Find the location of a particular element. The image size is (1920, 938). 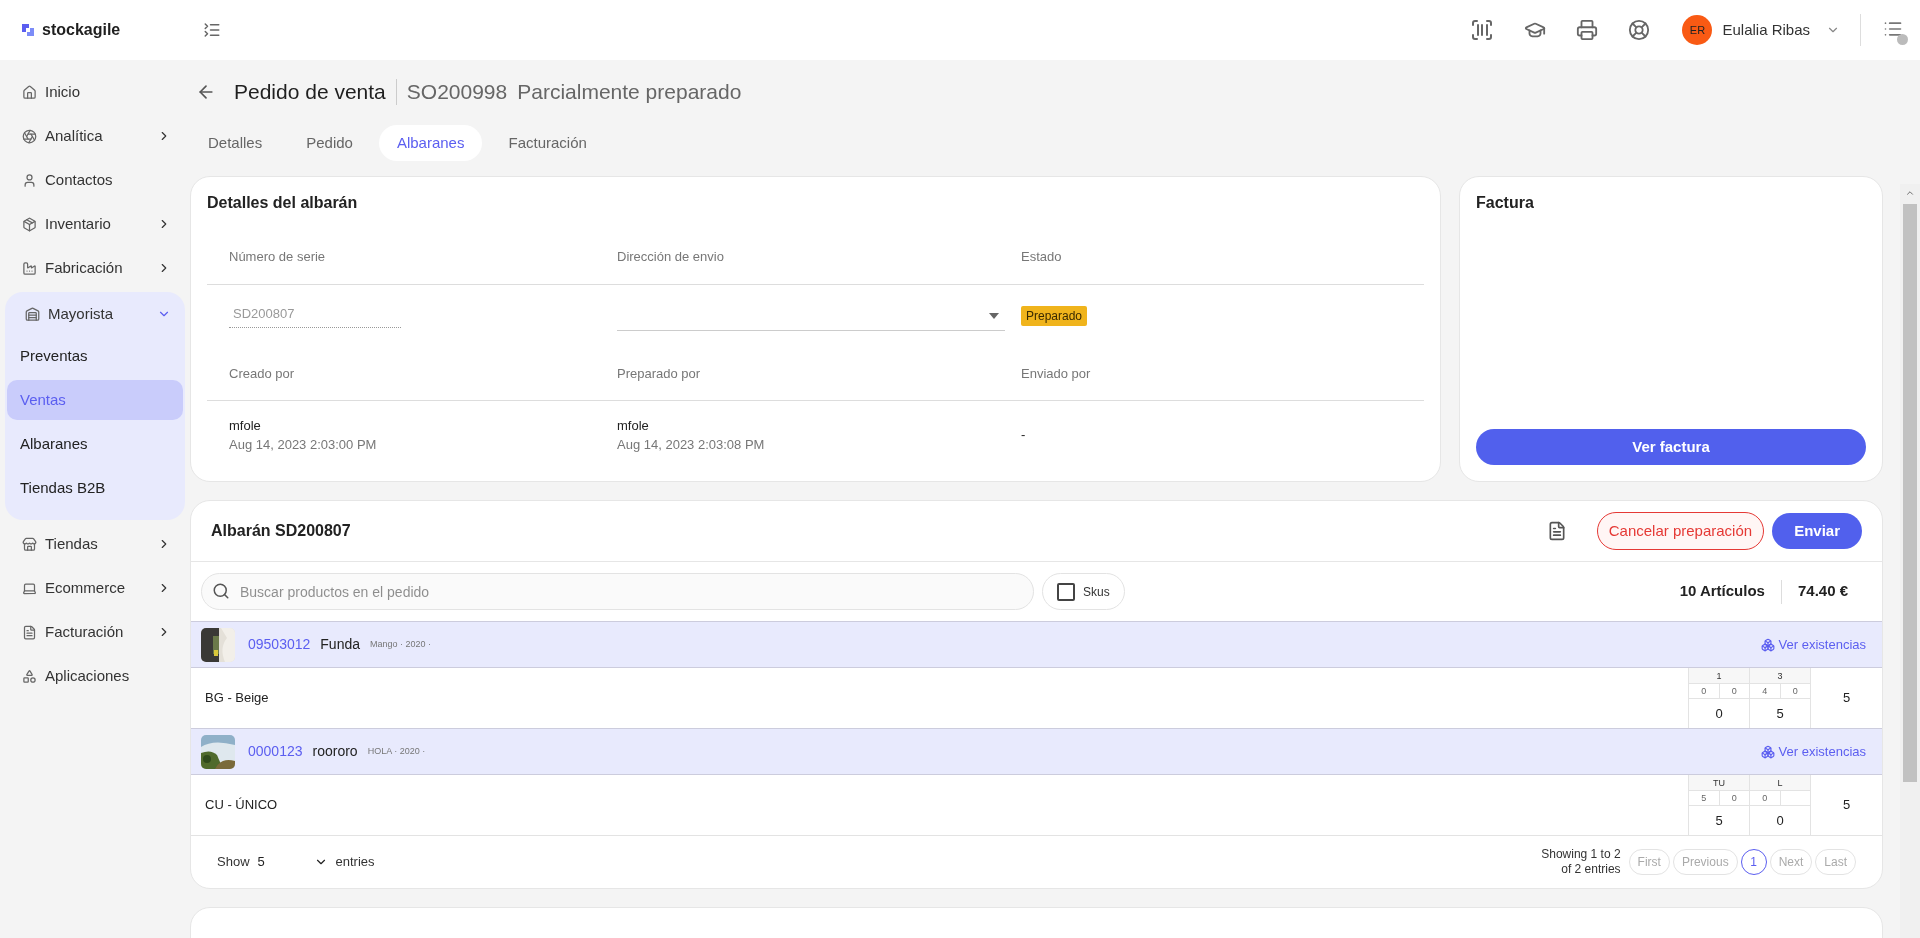

stock-cell: 5 is located at coordinates (1704, 798).